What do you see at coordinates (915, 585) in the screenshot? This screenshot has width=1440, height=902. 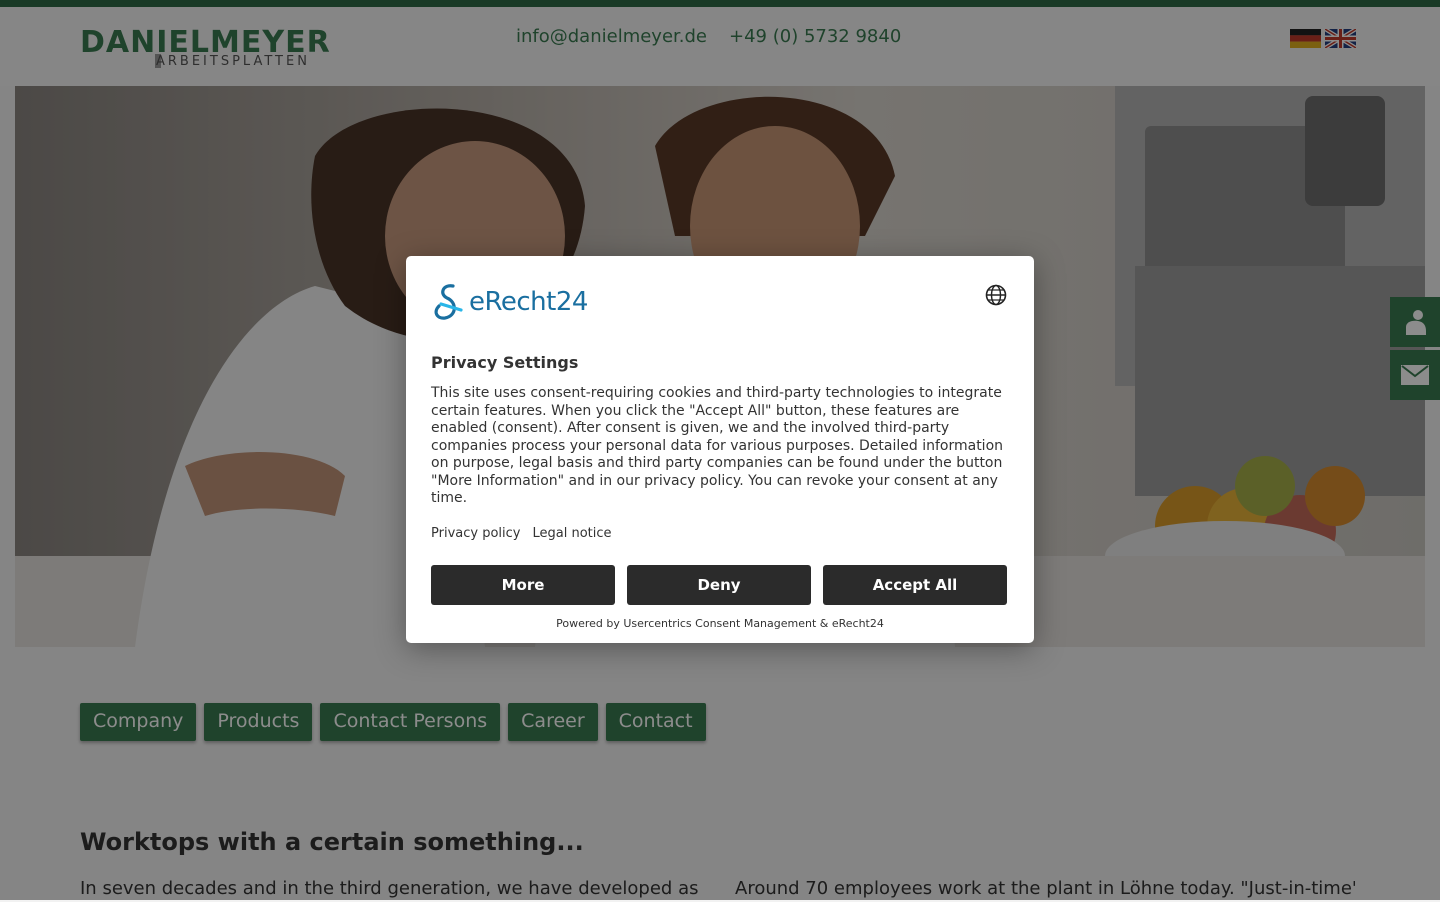 I see `accept-all-button: Accept All` at bounding box center [915, 585].